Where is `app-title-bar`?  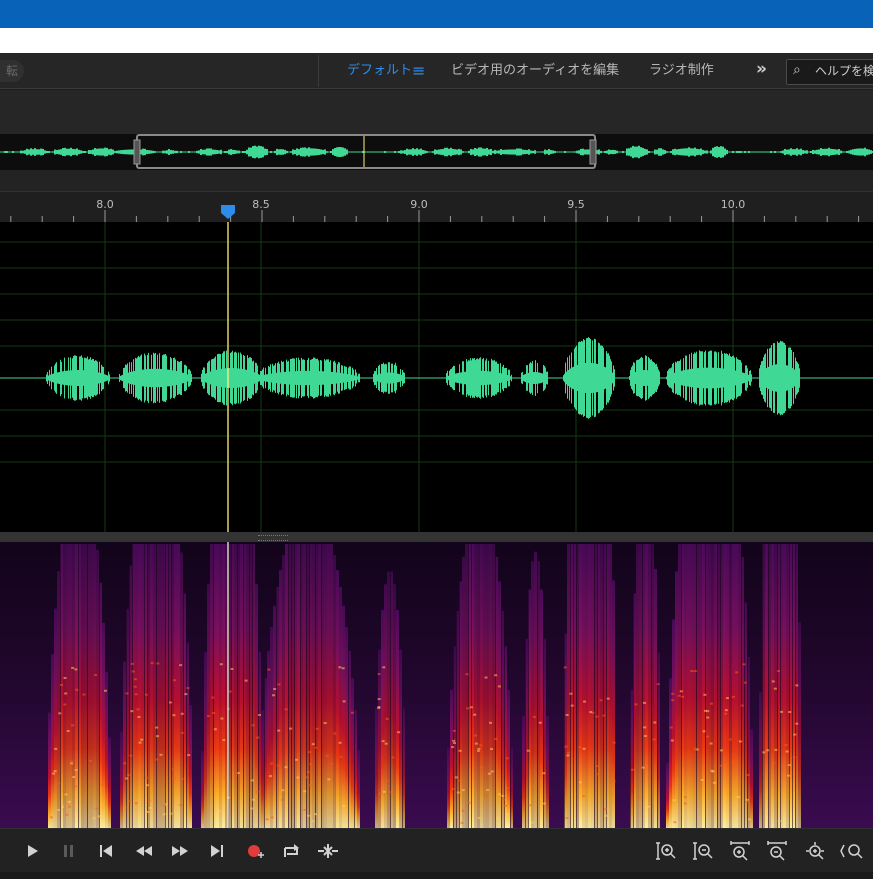
app-title-bar is located at coordinates (436, 14).